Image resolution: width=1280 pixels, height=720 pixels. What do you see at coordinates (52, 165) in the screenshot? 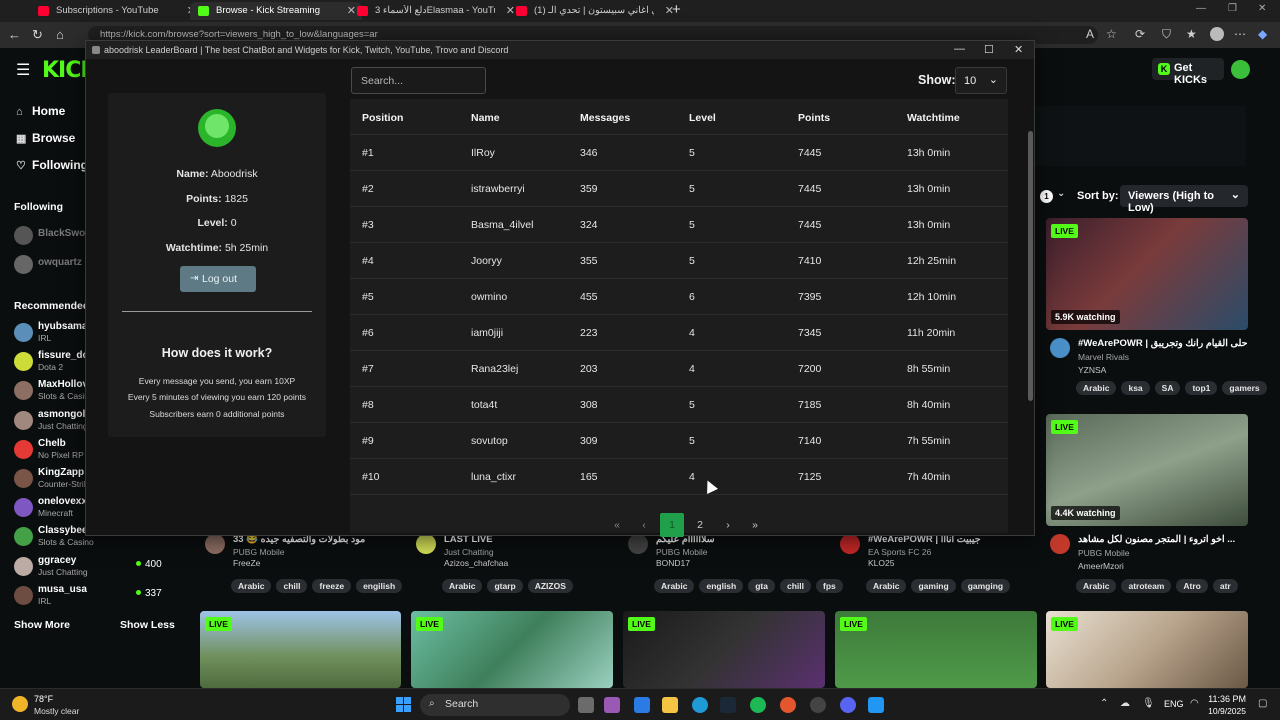
I see `nav-following: ♡ Following` at bounding box center [52, 165].